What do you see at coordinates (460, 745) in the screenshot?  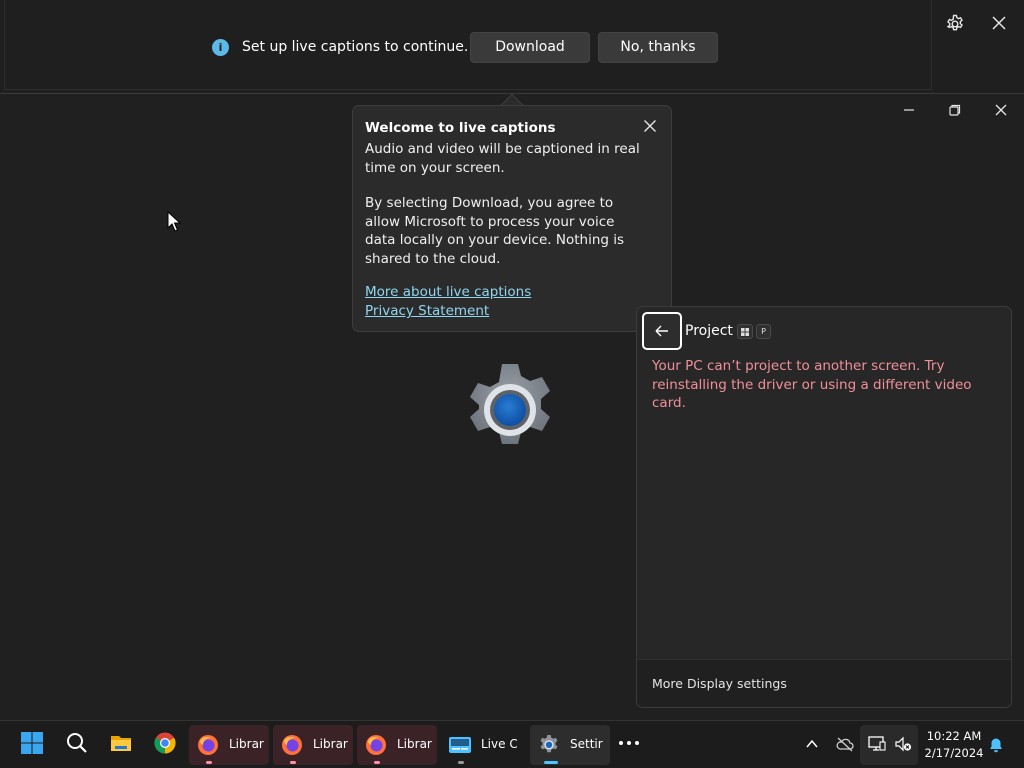 I see `live-captions-icon` at bounding box center [460, 745].